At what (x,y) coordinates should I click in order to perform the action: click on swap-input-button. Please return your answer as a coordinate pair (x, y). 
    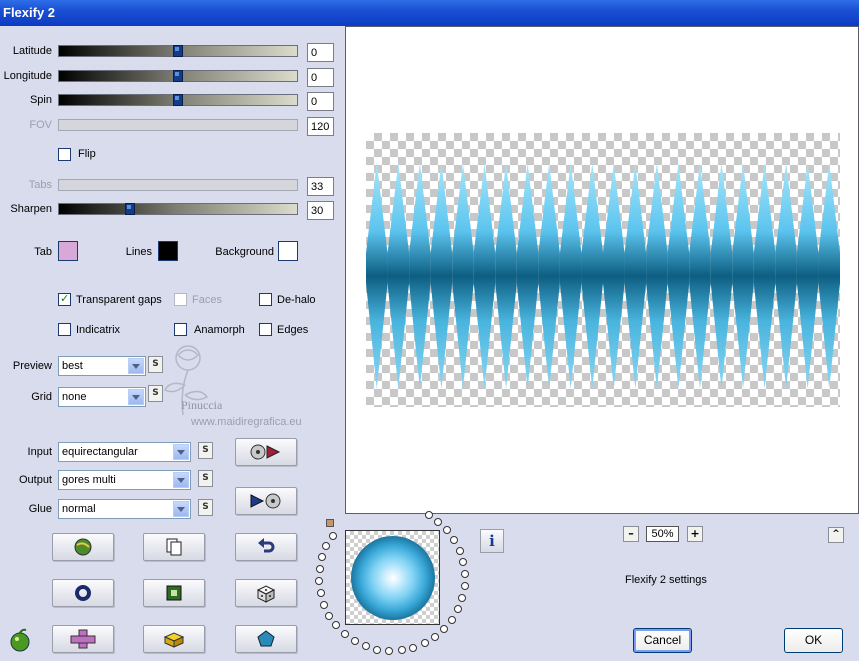
    Looking at the image, I should click on (266, 452).